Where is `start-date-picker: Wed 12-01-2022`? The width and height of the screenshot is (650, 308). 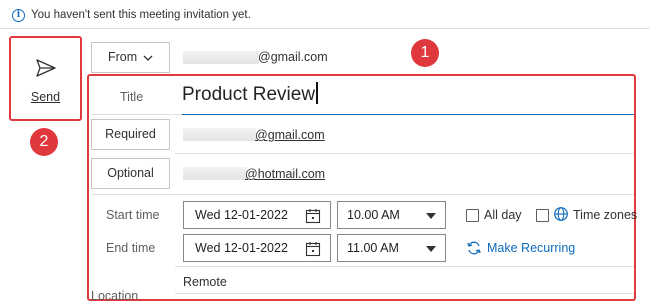 start-date-picker: Wed 12-01-2022 is located at coordinates (257, 215).